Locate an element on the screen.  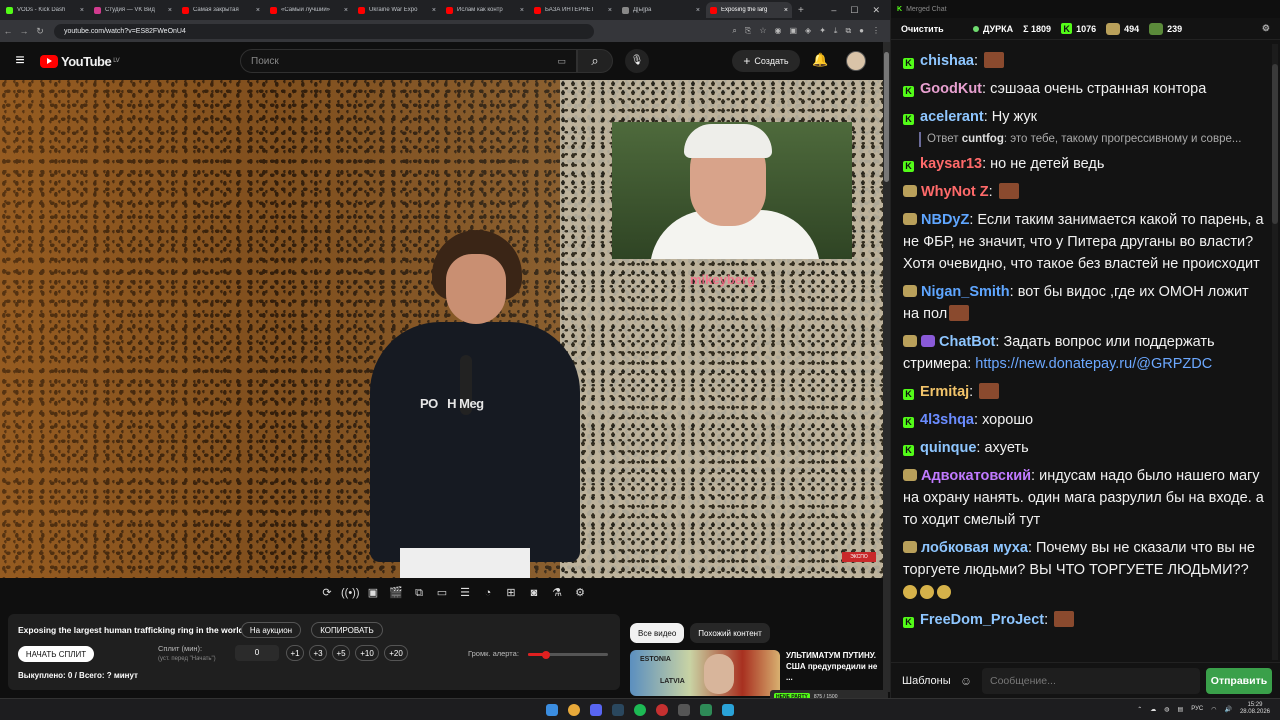
hamburger-menu-icon: ≡ is located at coordinates (20, 61).